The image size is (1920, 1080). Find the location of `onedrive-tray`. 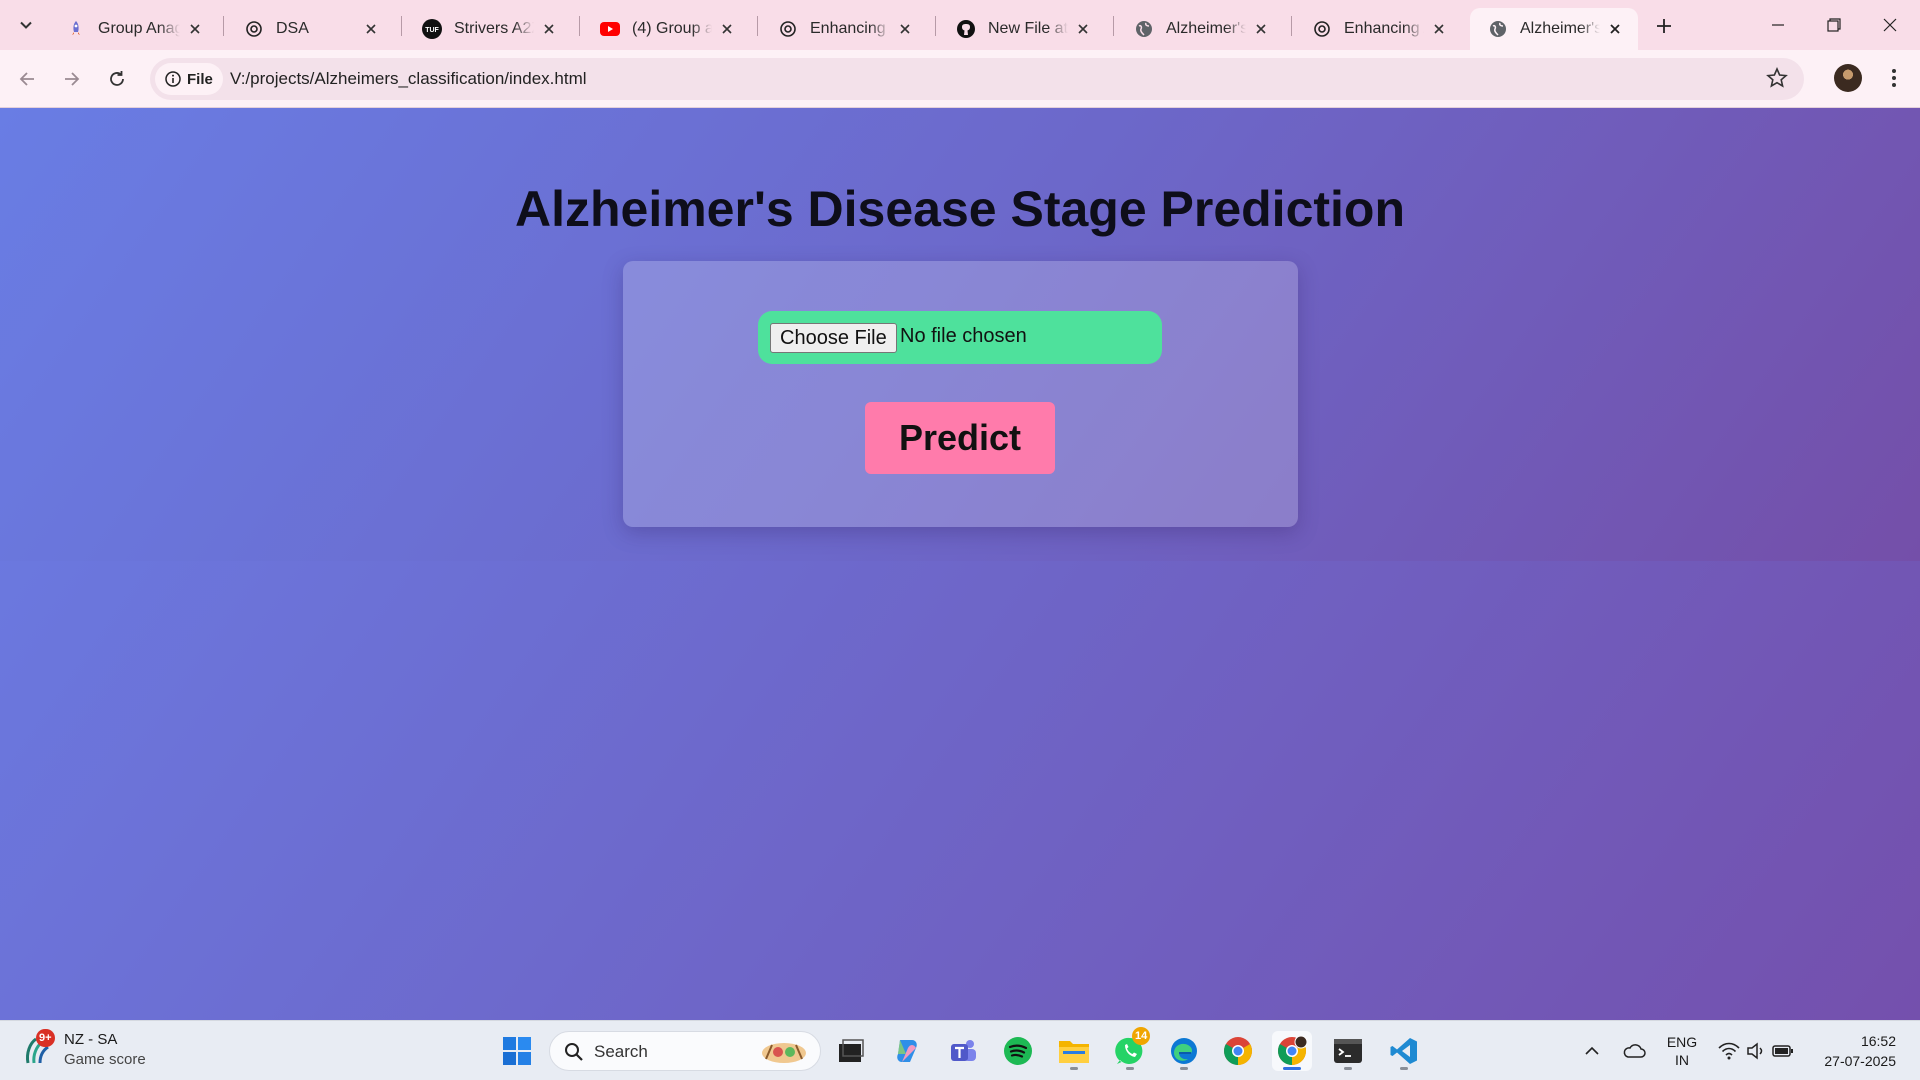

onedrive-tray is located at coordinates (1634, 1051).